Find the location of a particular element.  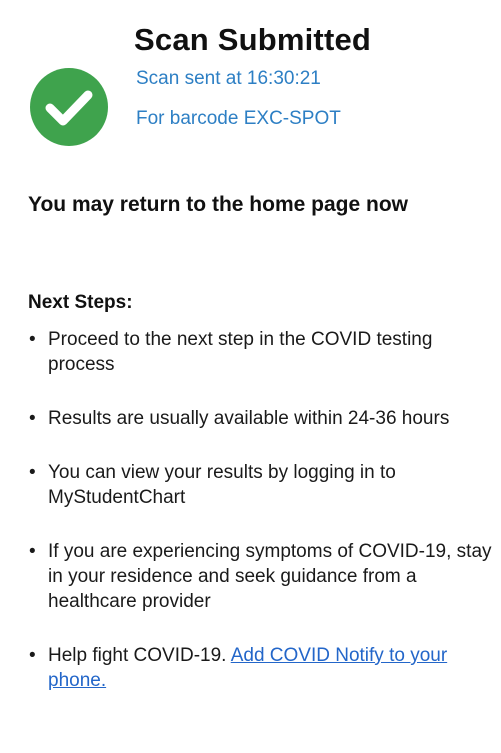

return-home-message: You may return to the home page now is located at coordinates (218, 204).